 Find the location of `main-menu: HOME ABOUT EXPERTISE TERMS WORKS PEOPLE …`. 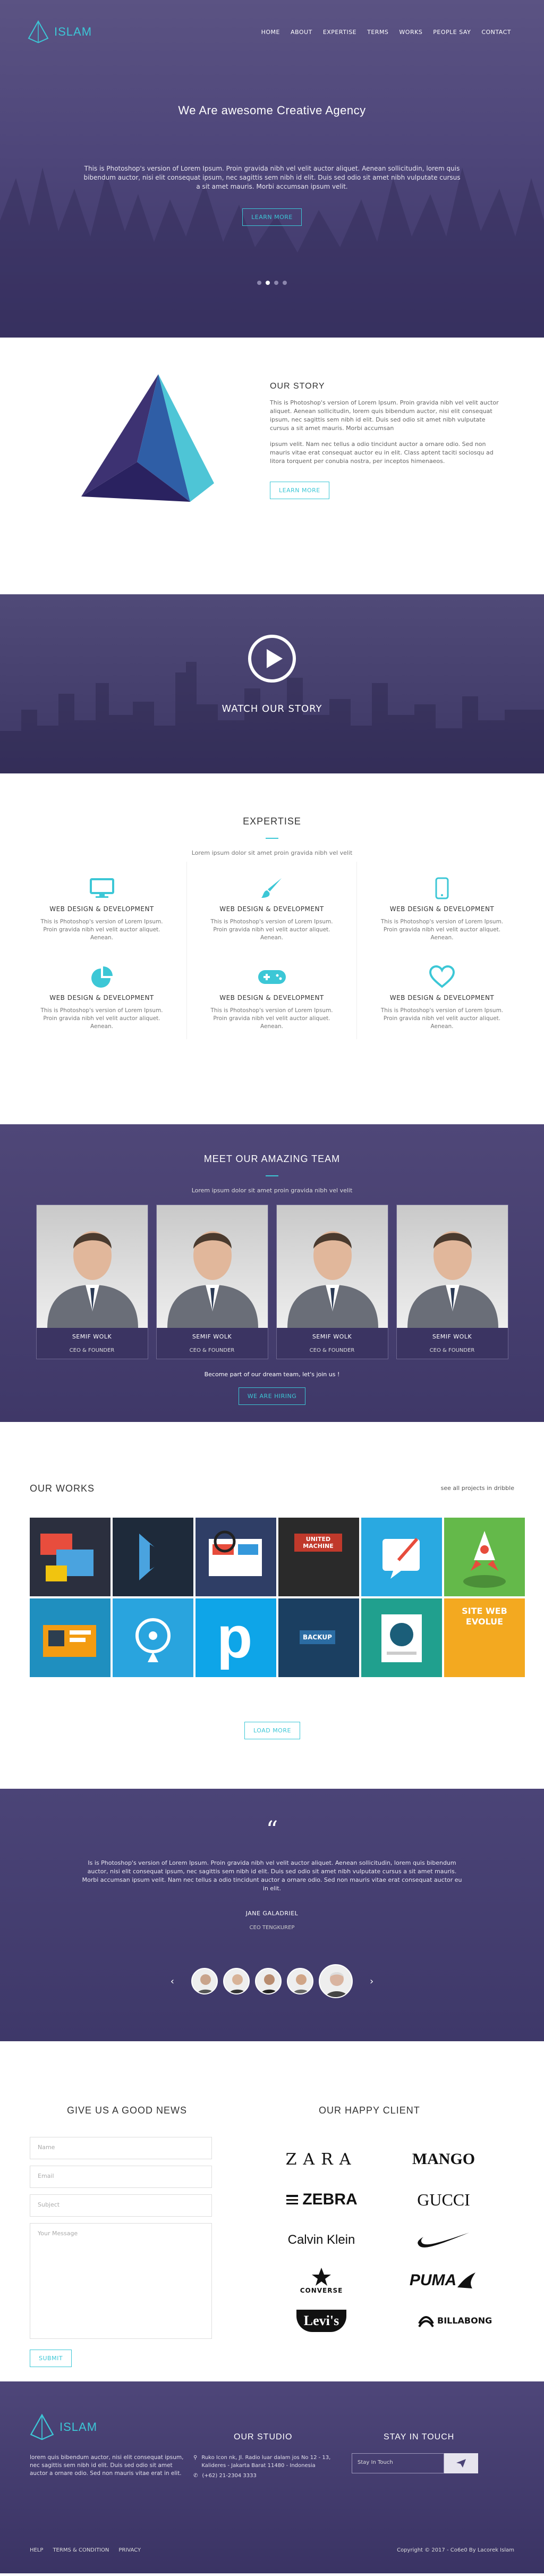

main-menu: HOME ABOUT EXPERTISE TERMS WORKS PEOPLE … is located at coordinates (386, 32).